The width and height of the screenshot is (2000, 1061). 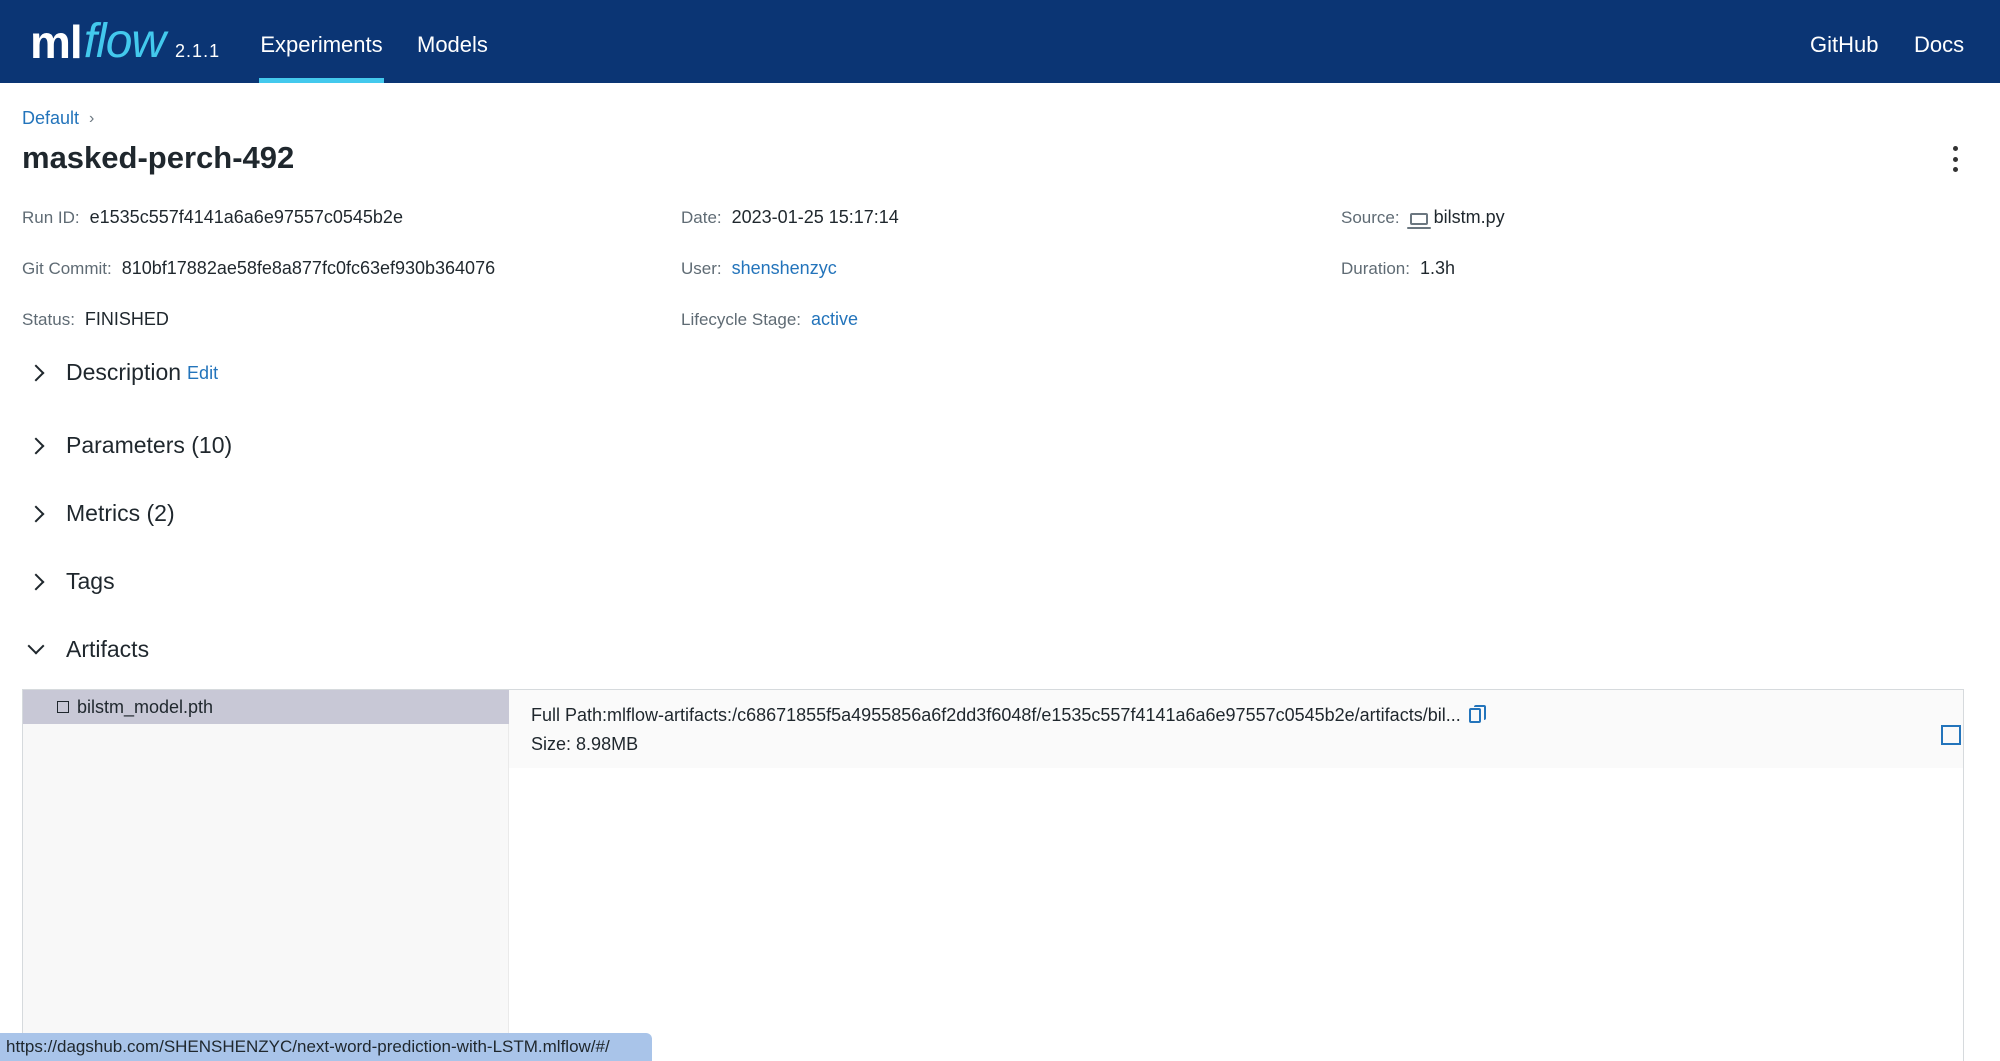 I want to click on artifact-size: Size: 8.98MB, so click(x=584, y=744).